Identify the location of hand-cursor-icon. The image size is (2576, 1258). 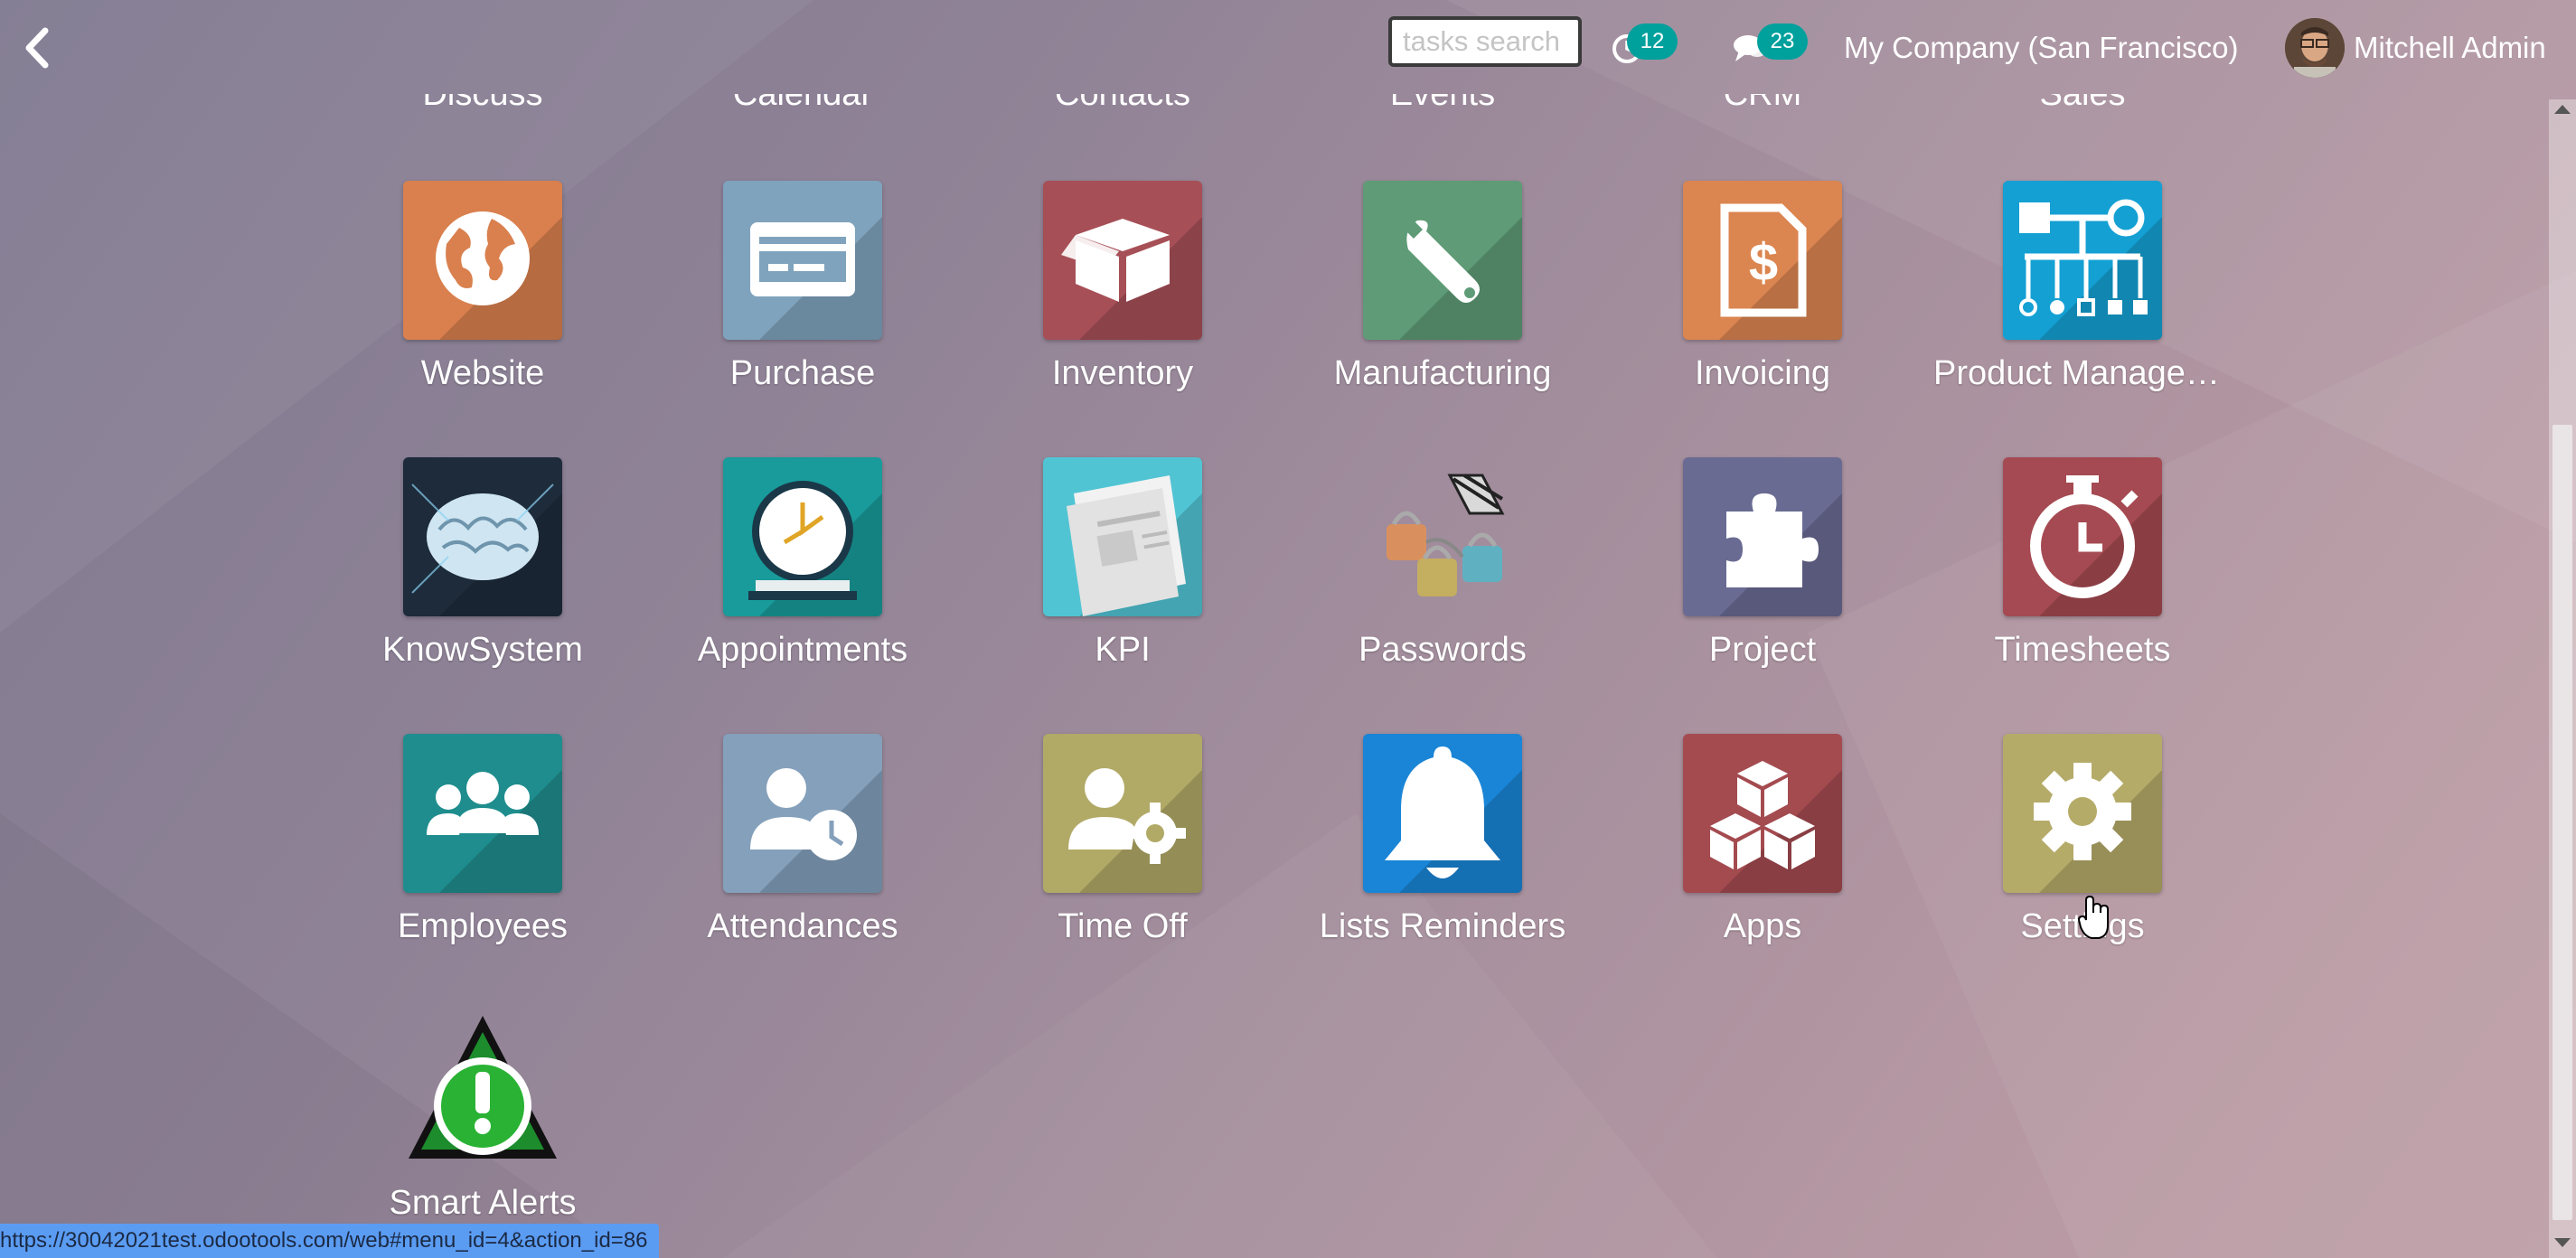
(2093, 917).